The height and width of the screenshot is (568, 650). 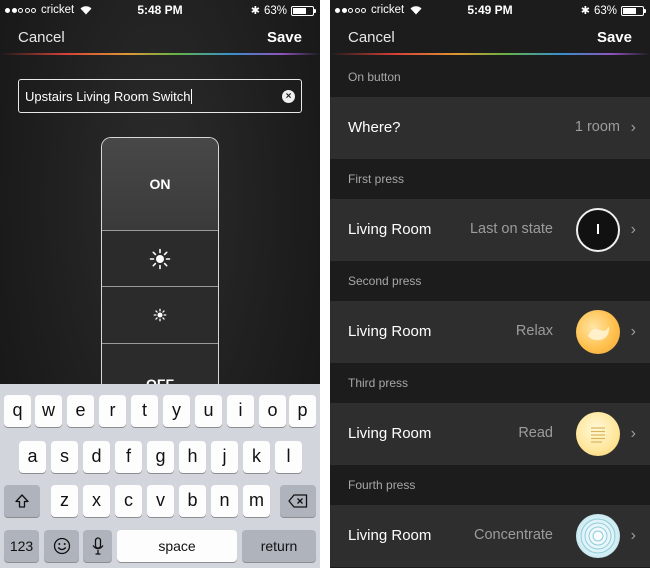 What do you see at coordinates (598, 434) in the screenshot?
I see `read-scene-icon` at bounding box center [598, 434].